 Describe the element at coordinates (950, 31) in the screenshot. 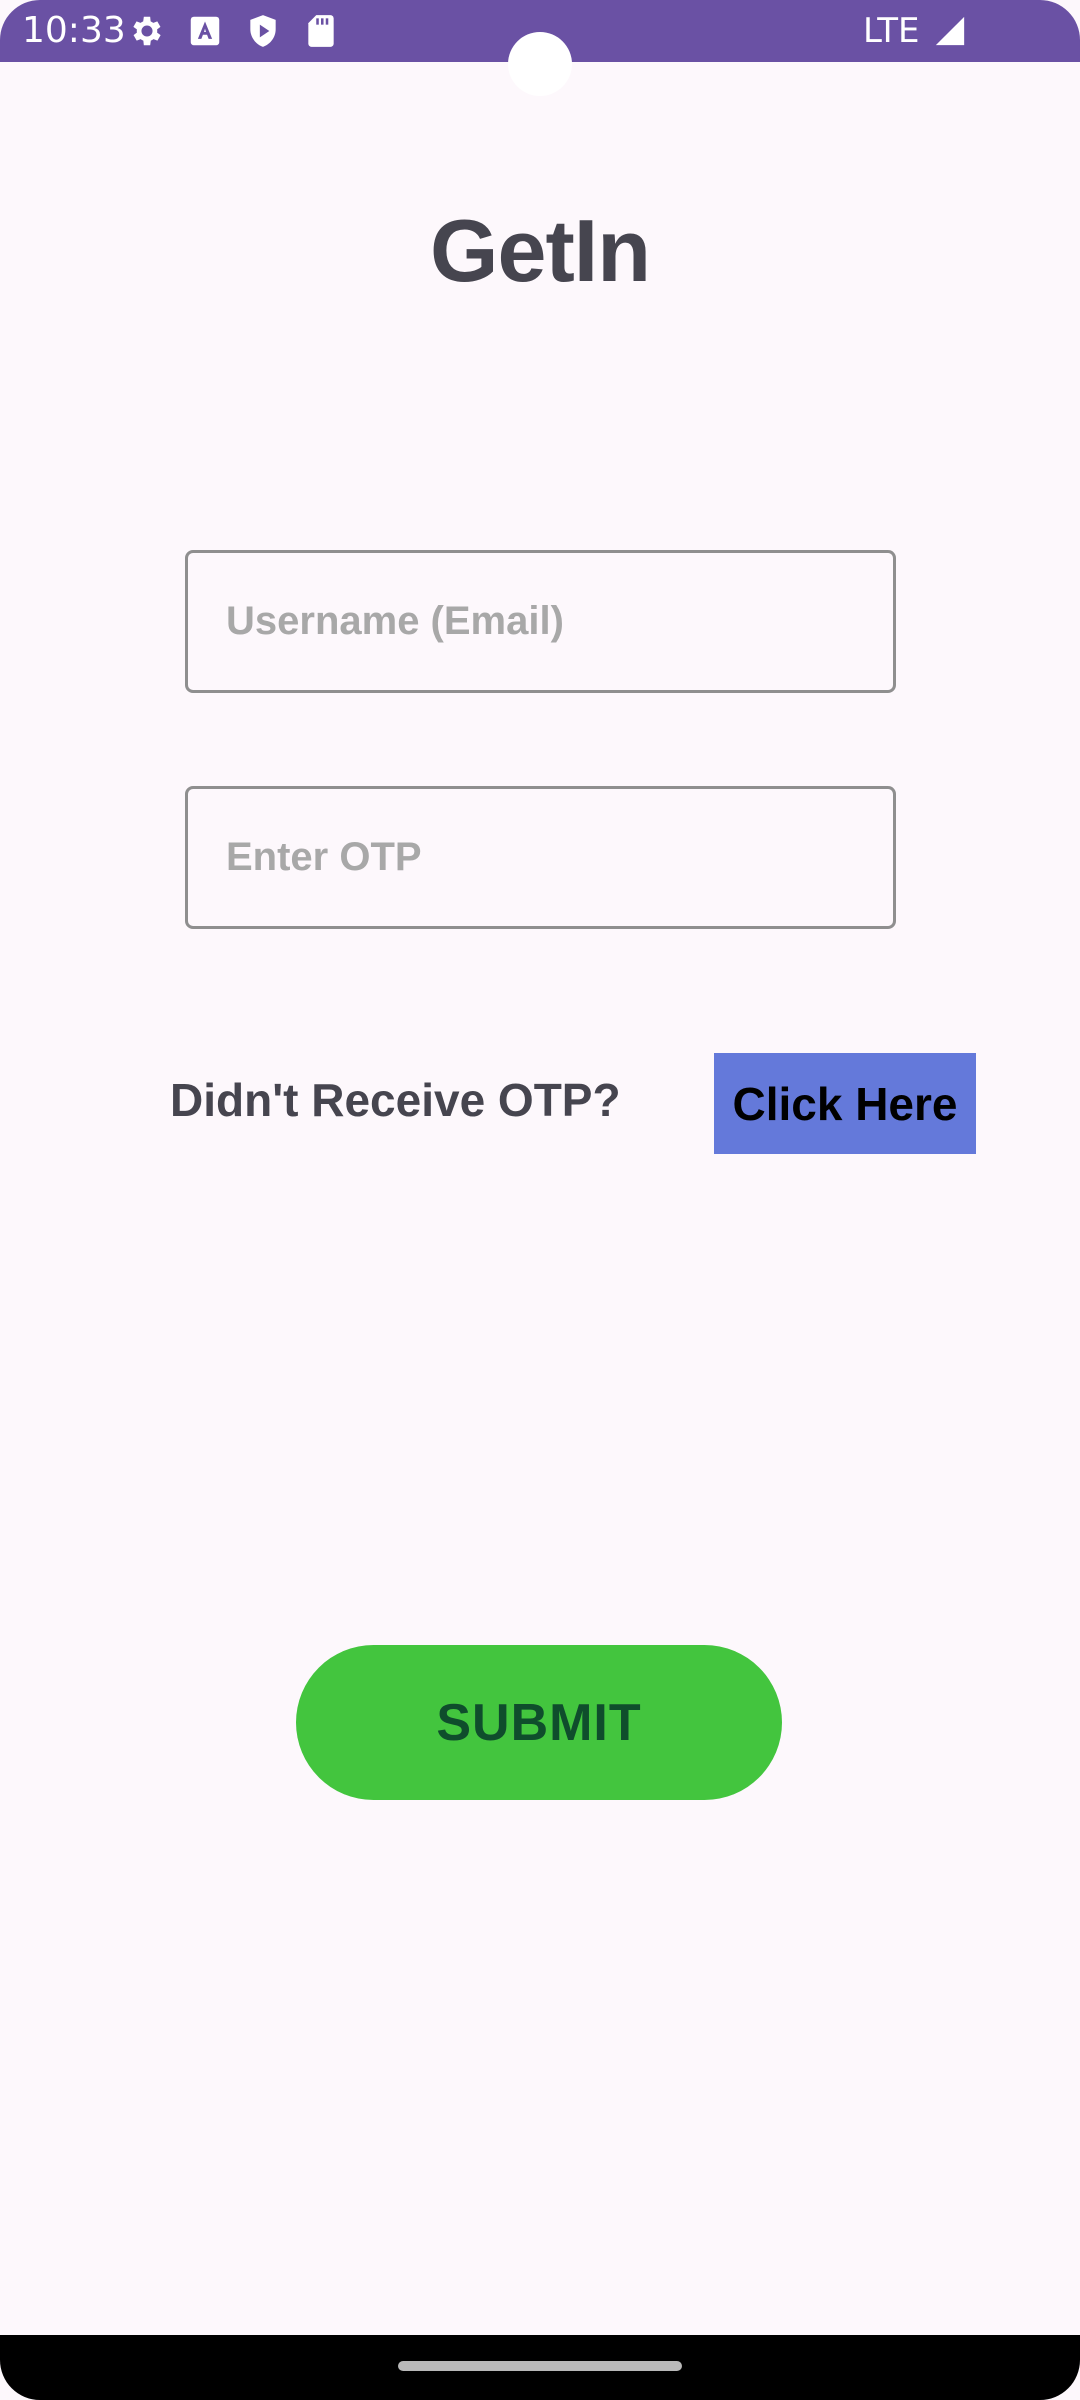

I see `signal-icon` at that location.